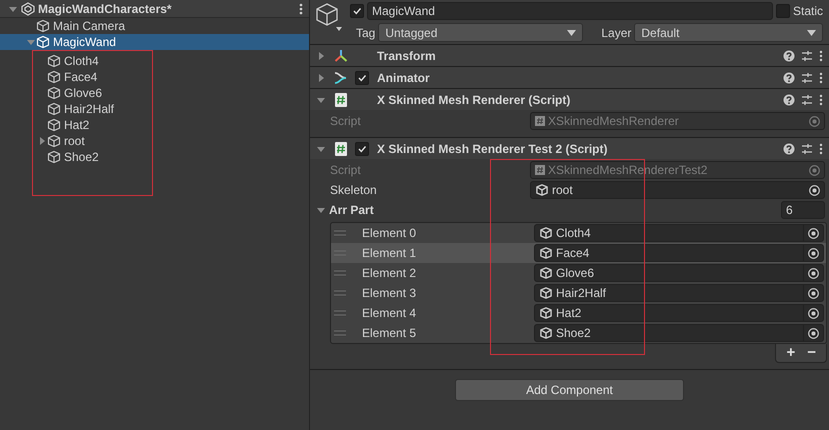 The width and height of the screenshot is (829, 430). What do you see at coordinates (811, 33) in the screenshot?
I see `caret-icon` at bounding box center [811, 33].